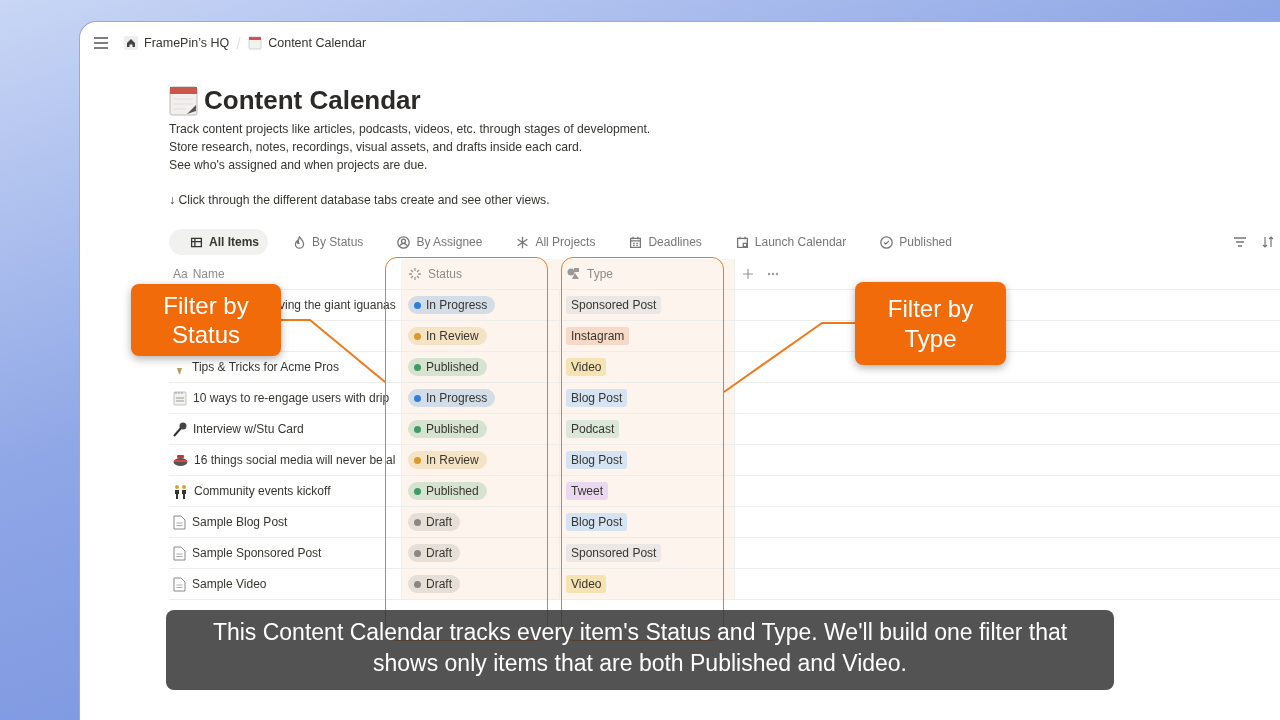 This screenshot has height=720, width=1280. Describe the element at coordinates (206, 320) in the screenshot. I see `callout-label: Filter by Status` at that location.